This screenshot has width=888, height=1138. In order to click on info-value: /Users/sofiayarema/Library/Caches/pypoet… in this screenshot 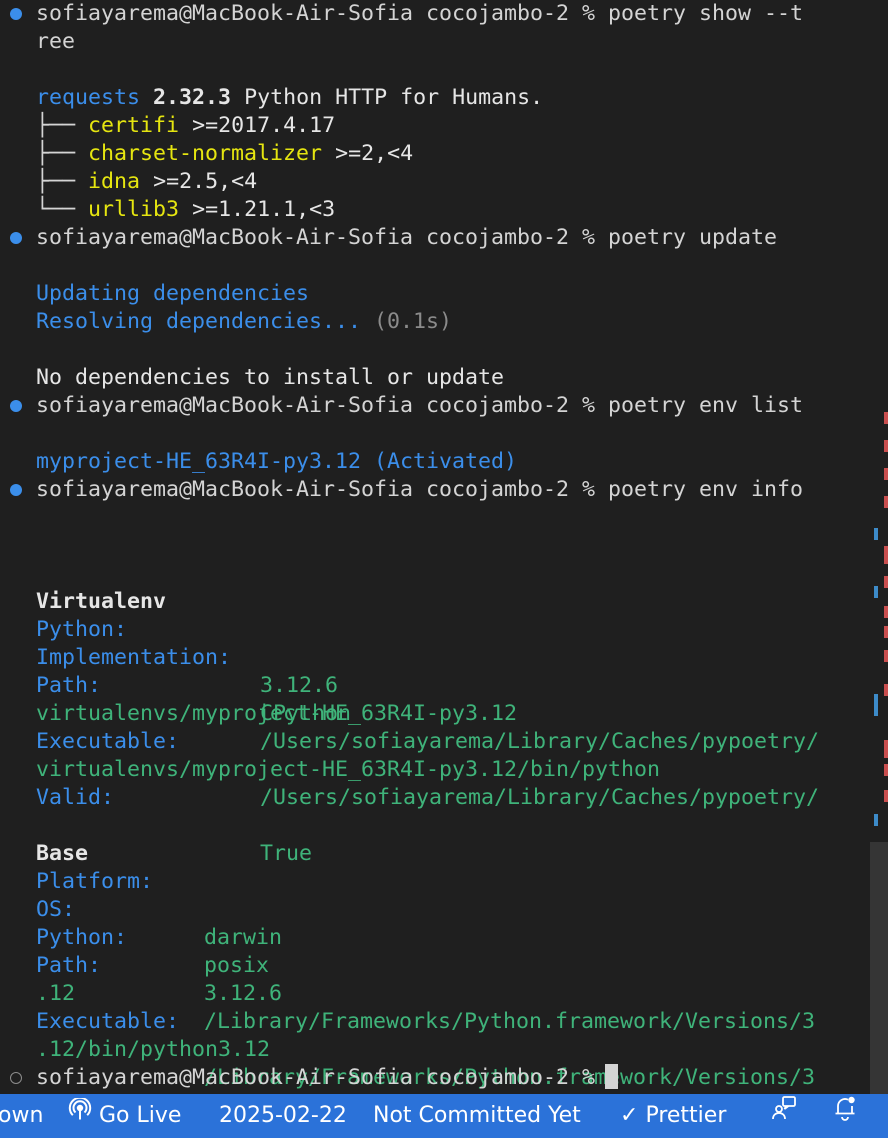, I will do `click(540, 741)`.